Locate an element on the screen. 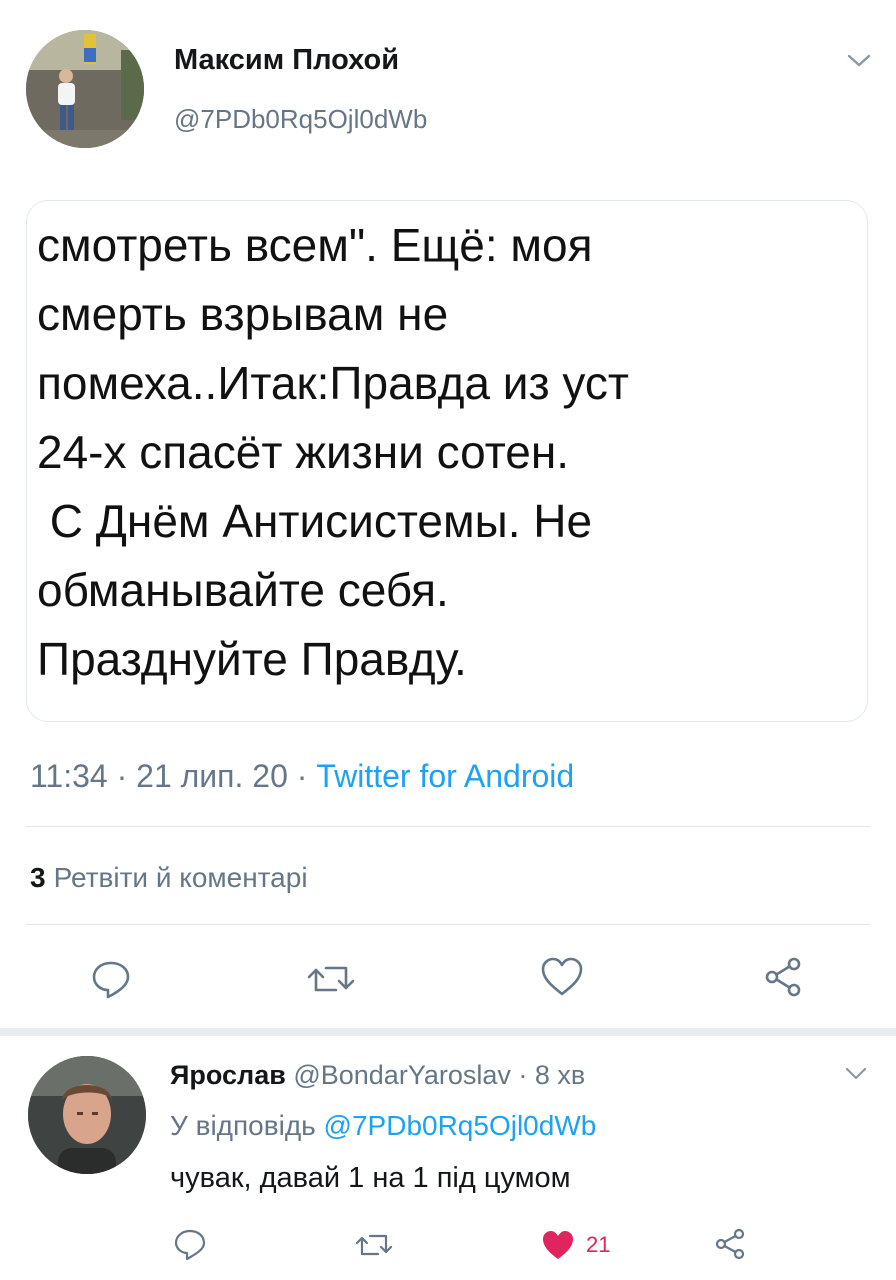 Image resolution: width=896 pixels, height=1280 pixels. like-icon-filled is located at coordinates (558, 1245).